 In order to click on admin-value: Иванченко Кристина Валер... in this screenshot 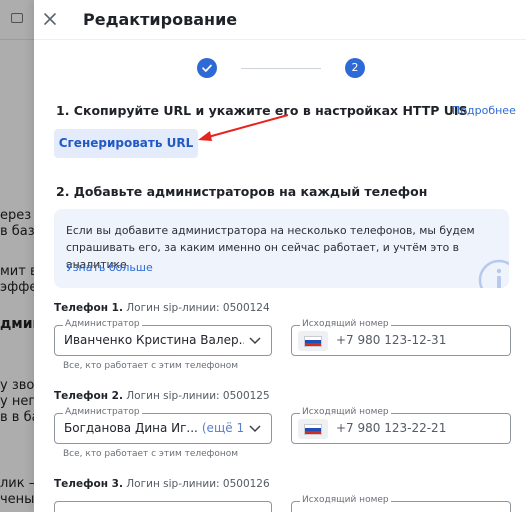, I will do `click(154, 340)`.